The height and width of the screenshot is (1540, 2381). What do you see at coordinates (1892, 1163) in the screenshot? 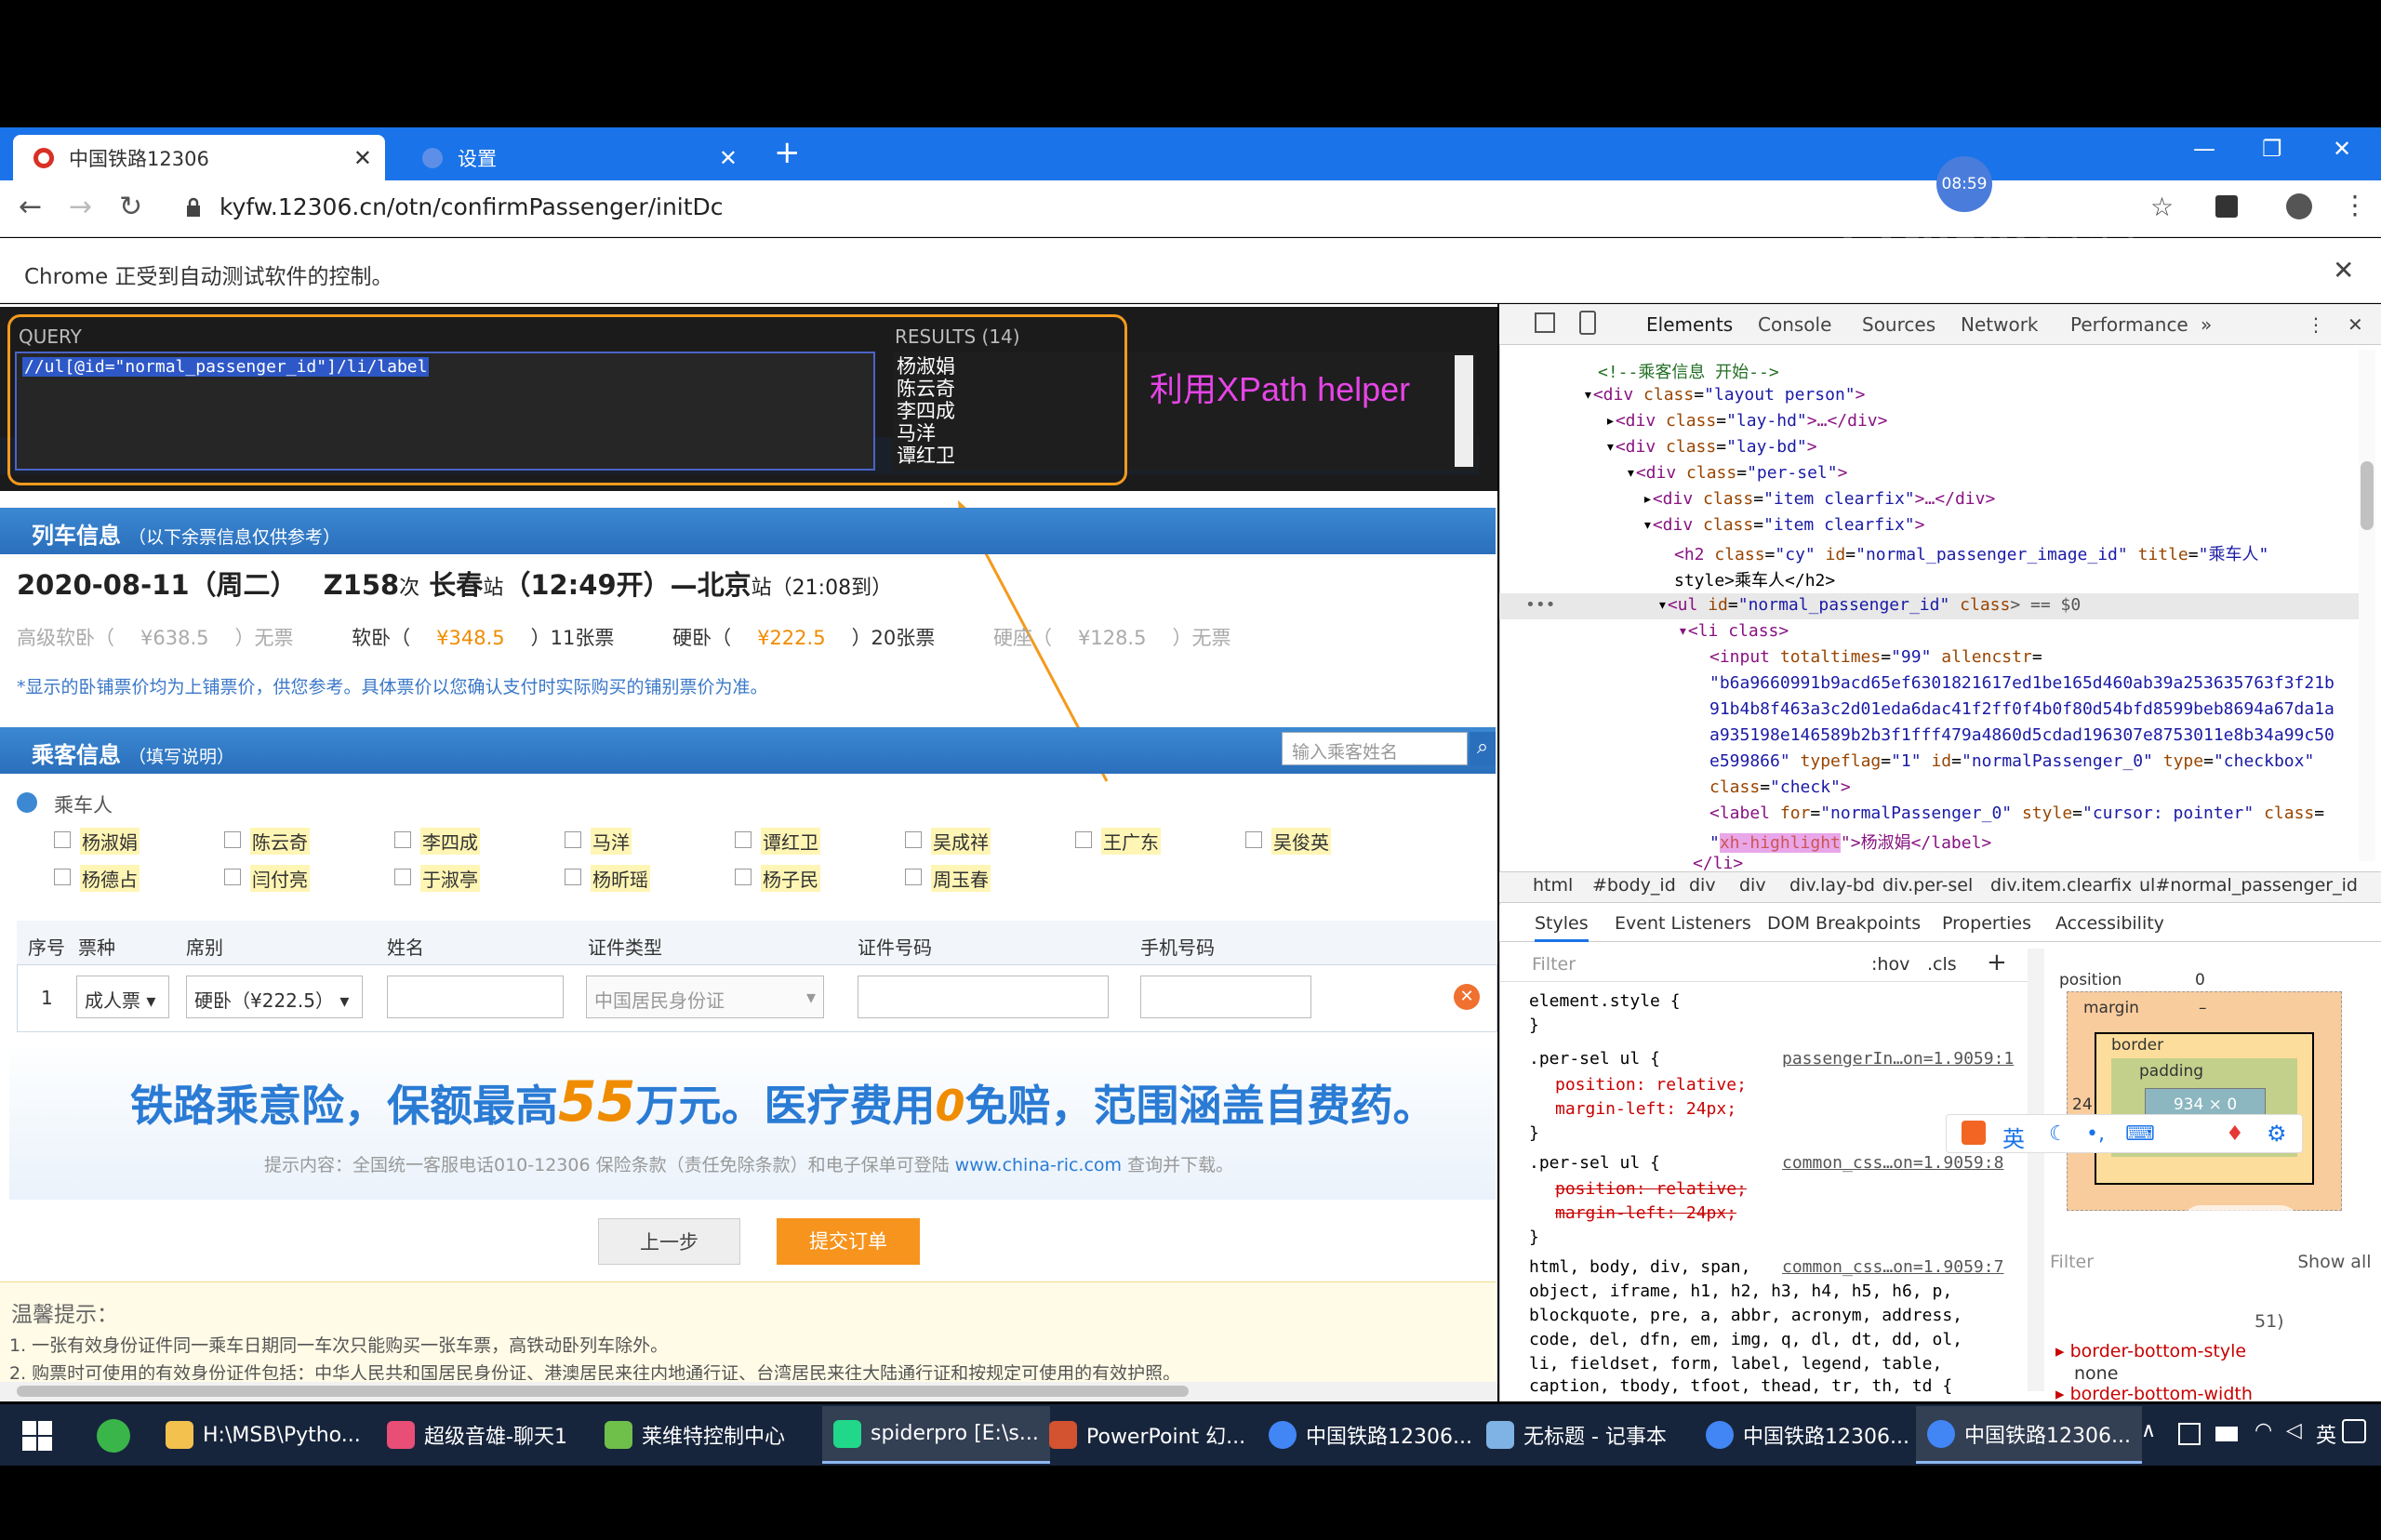
I see `style-source-link: common_css…on=1.9059:8` at bounding box center [1892, 1163].